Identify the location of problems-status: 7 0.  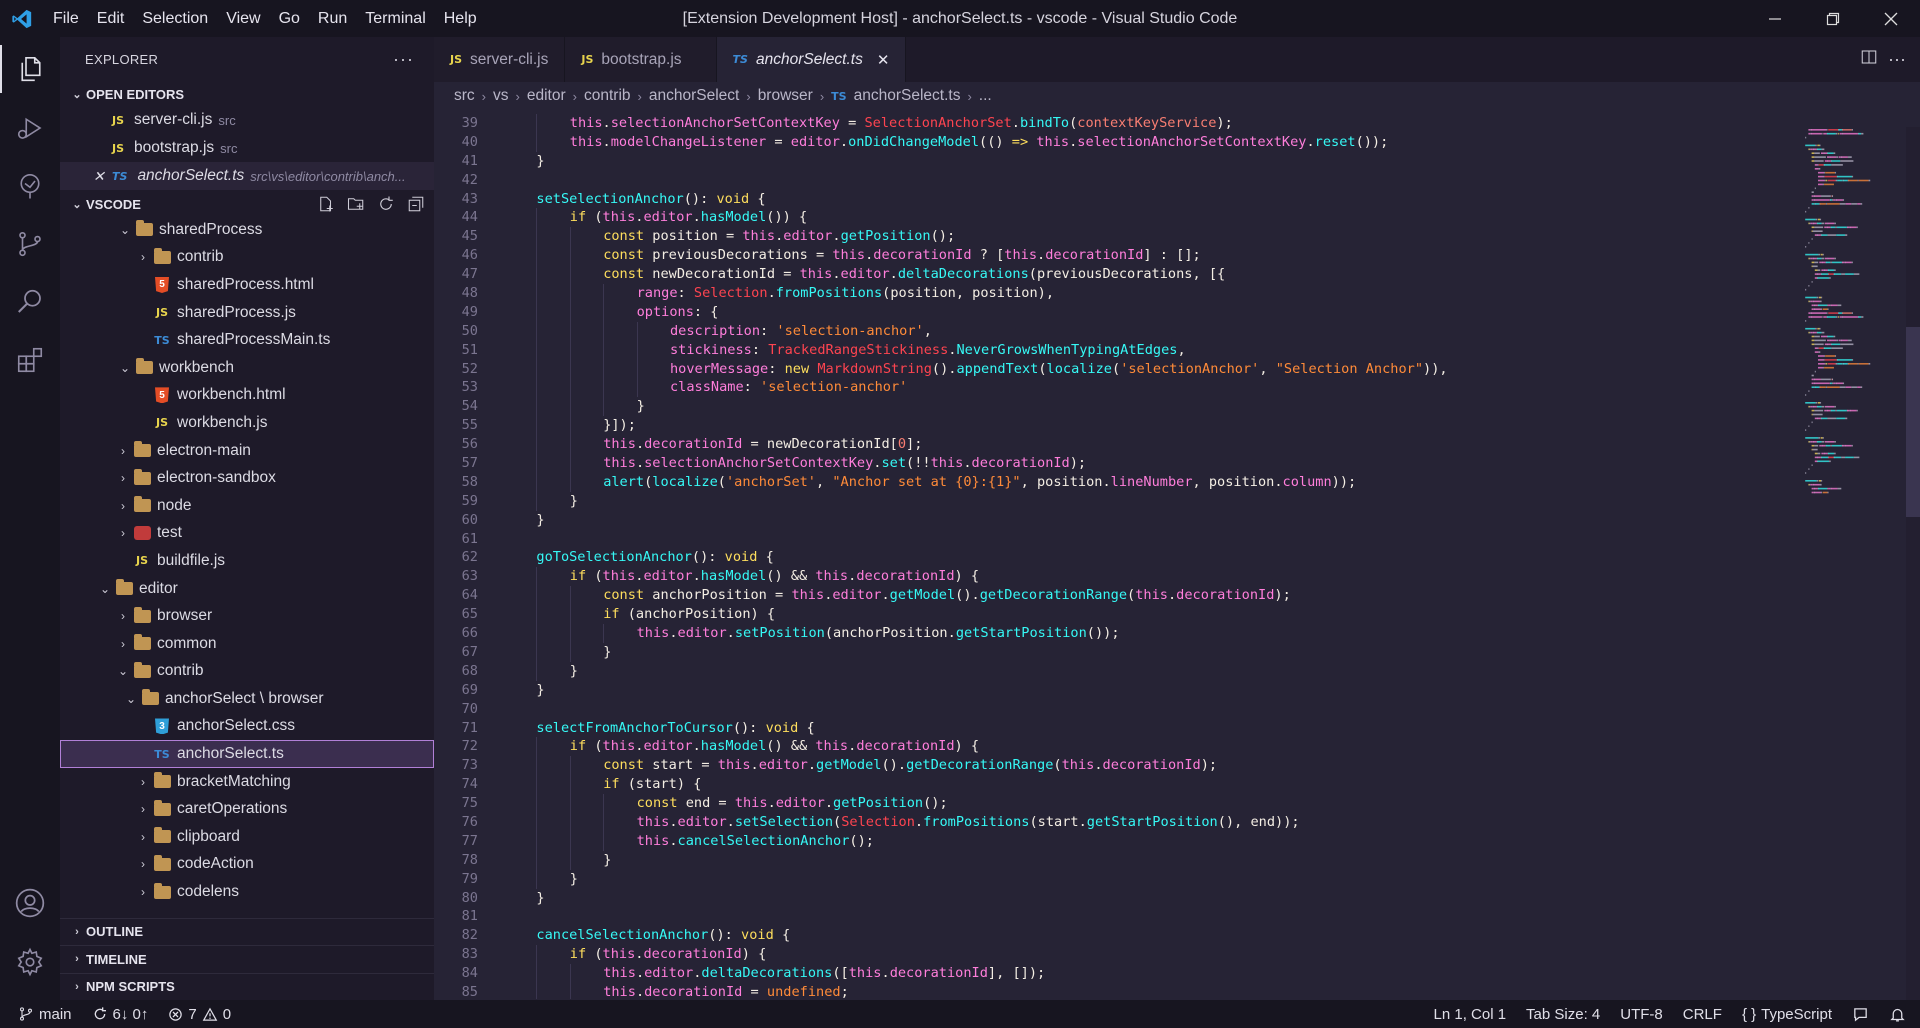
(199, 1014).